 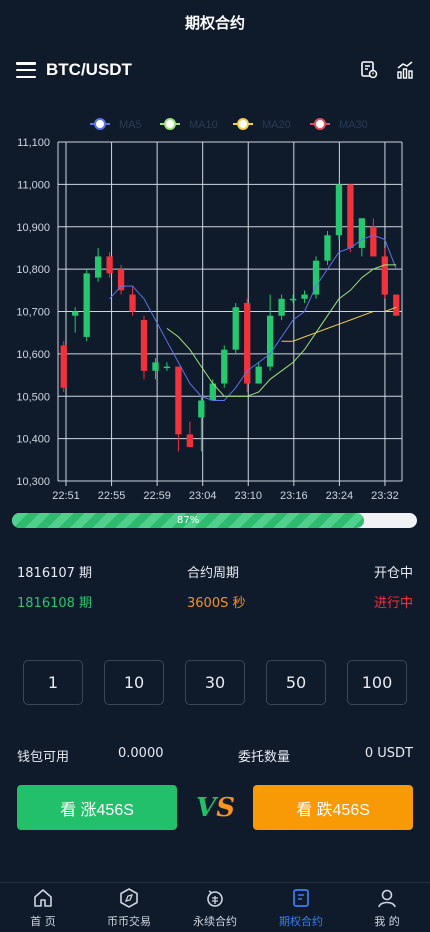 I want to click on legend-label: MA10, so click(x=203, y=125).